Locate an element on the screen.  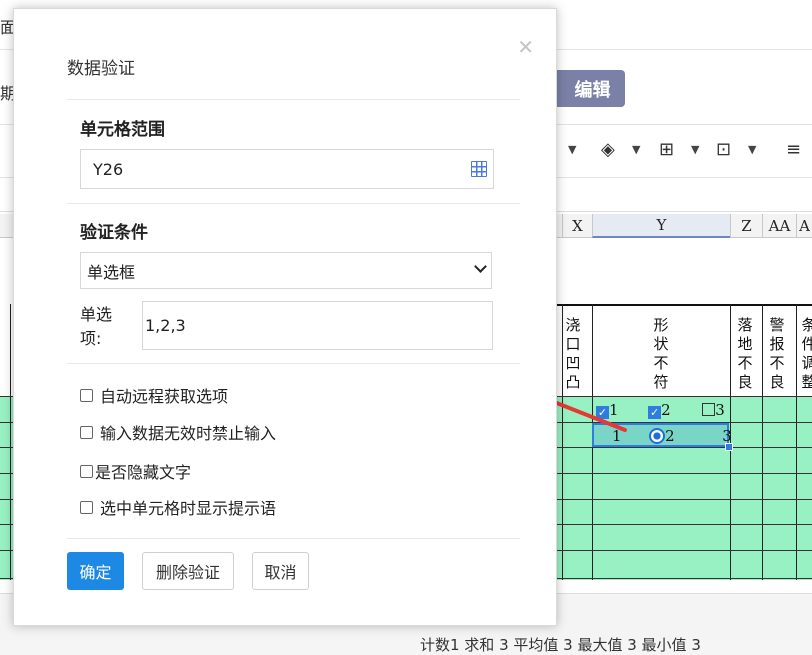
merge-cells-icon: ⊡ is located at coordinates (723, 149).